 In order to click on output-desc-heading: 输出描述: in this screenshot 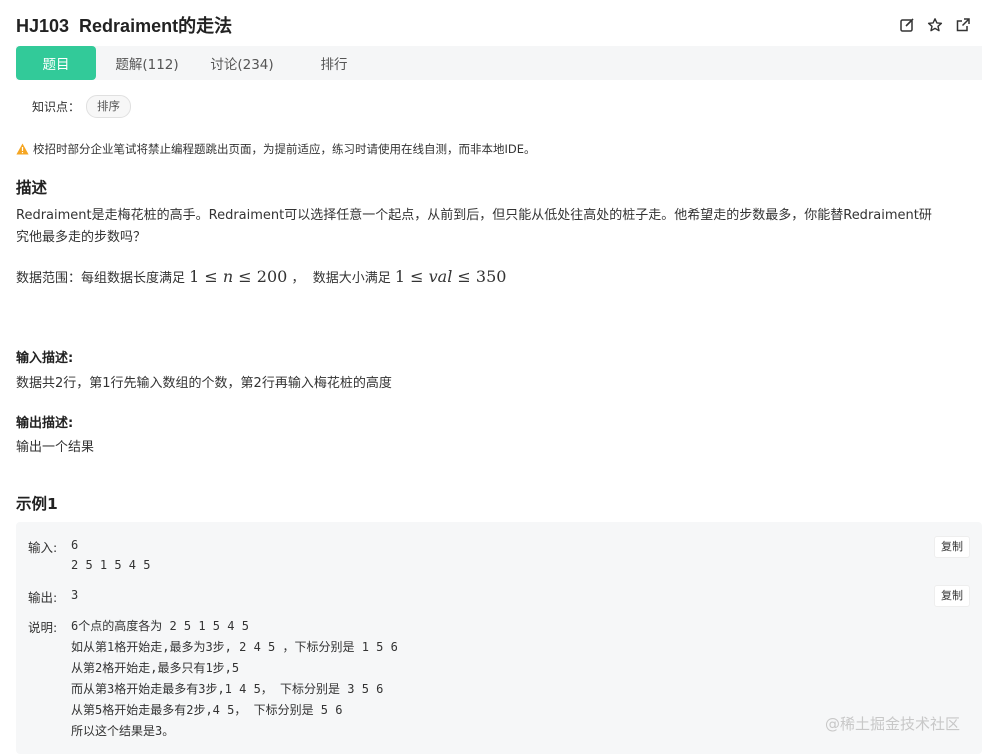, I will do `click(45, 423)`.